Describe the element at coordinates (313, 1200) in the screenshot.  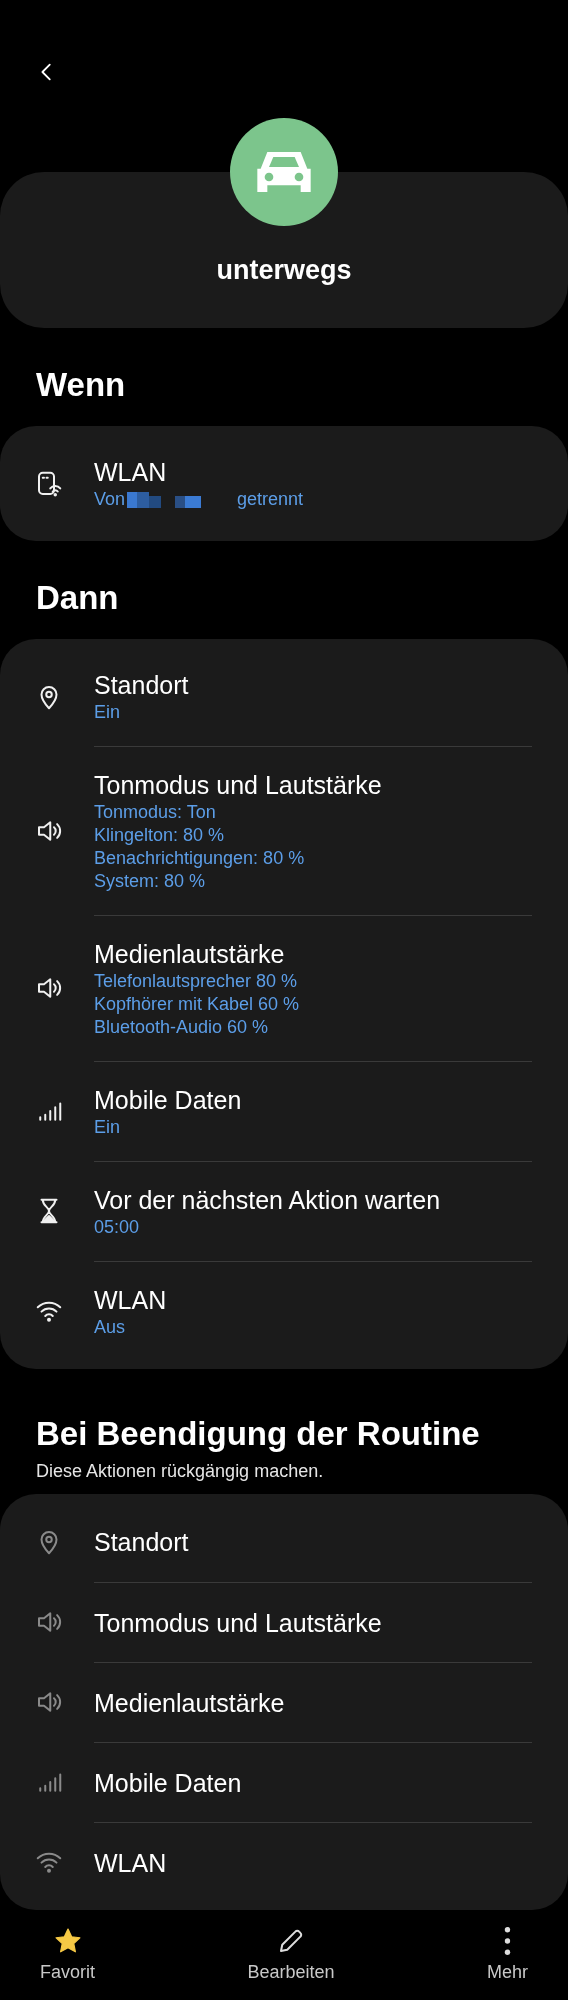
I see `action-title: Vor der nächsten Aktion warten` at that location.